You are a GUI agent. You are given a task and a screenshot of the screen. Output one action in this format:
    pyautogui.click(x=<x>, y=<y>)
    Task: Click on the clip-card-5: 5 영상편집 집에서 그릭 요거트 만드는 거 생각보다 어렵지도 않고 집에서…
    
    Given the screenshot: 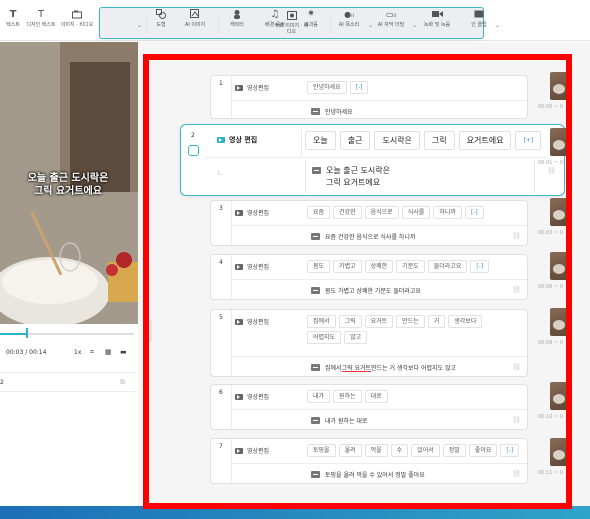 What is the action you would take?
    pyautogui.click(x=369, y=343)
    